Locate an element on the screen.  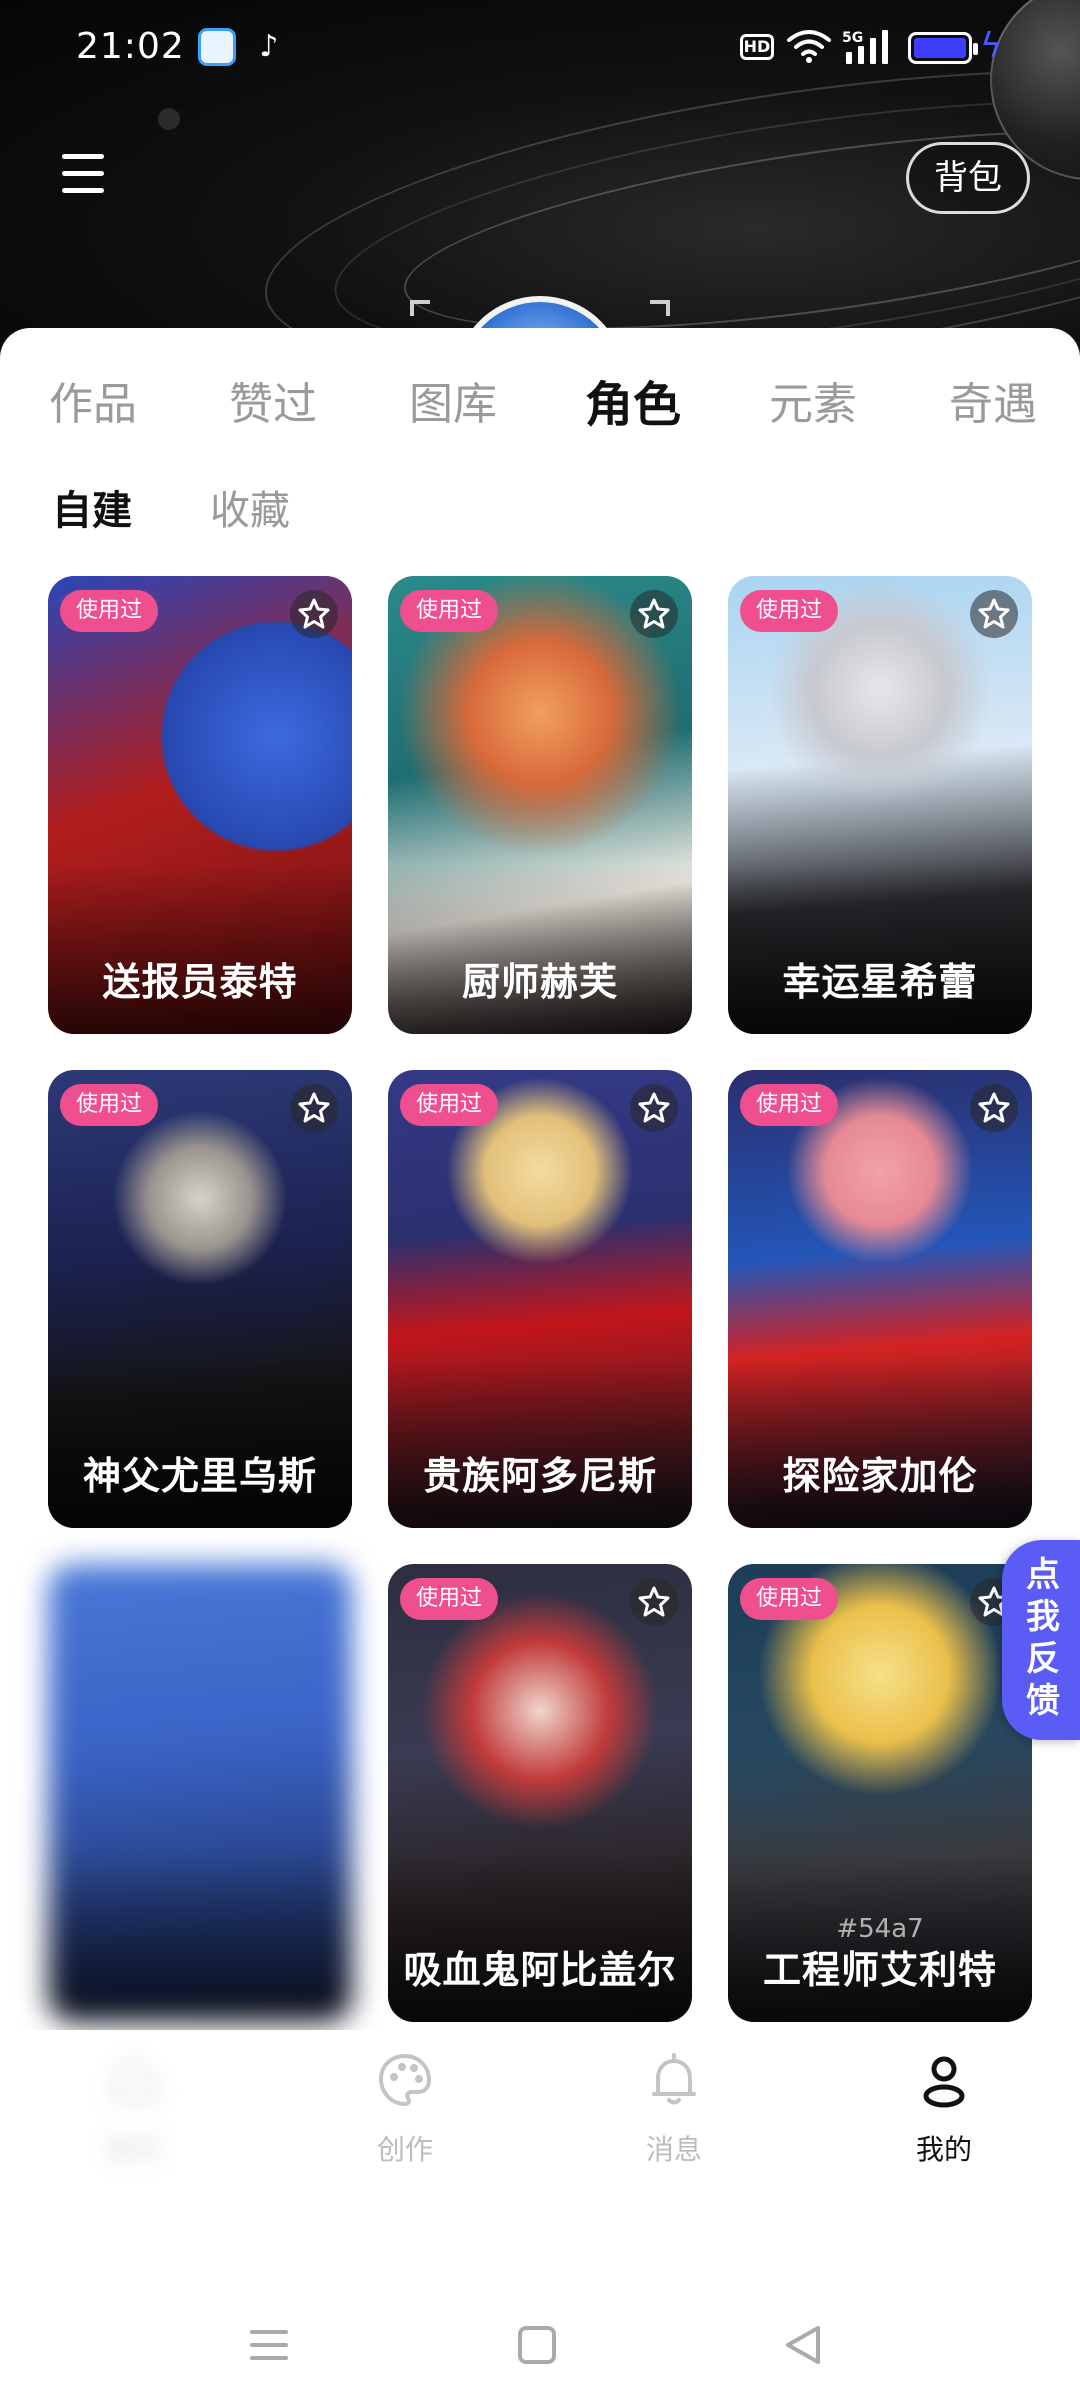
network-type-label: 5G is located at coordinates (852, 38).